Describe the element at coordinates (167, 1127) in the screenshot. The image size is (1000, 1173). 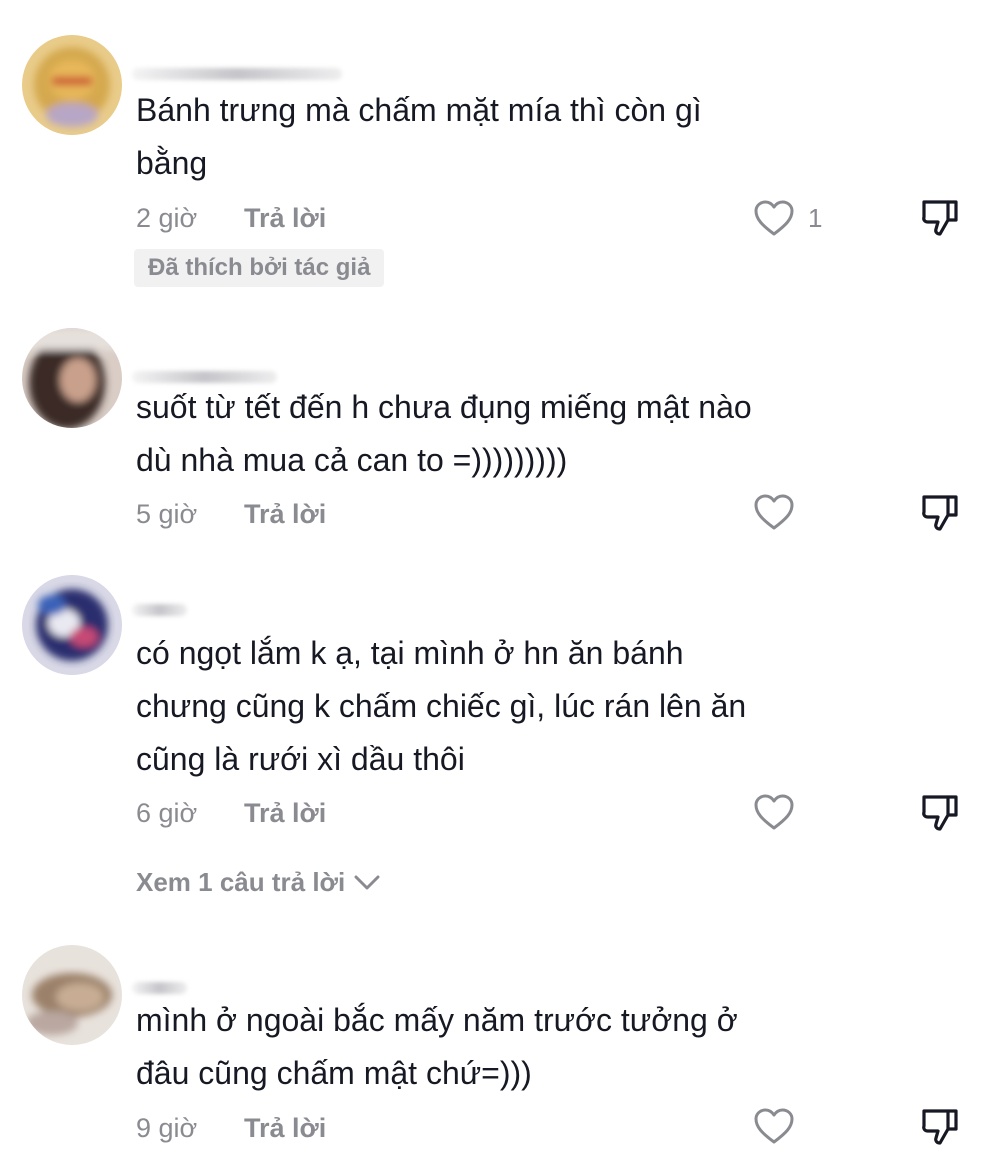
I see `comment-time: 9 giờ` at that location.